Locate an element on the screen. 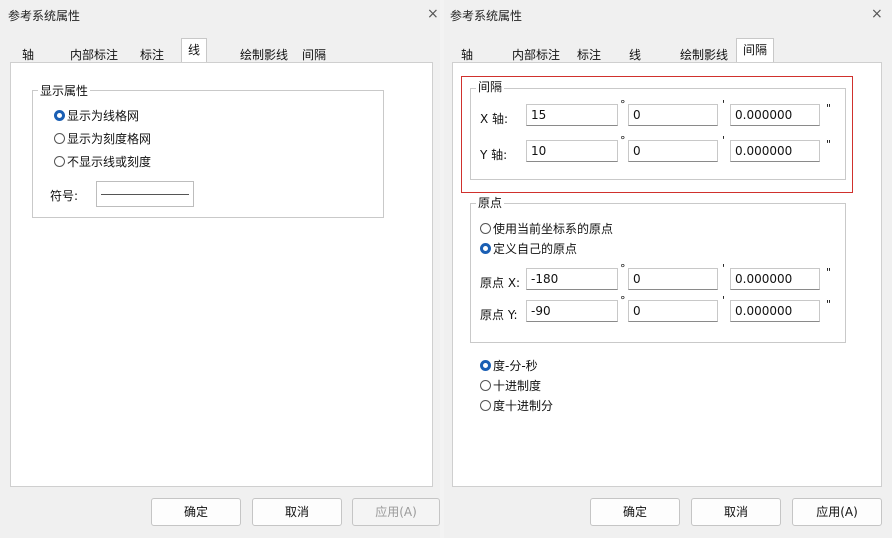 This screenshot has height=538, width=892. y-axis-minute-input: 0 is located at coordinates (673, 151).